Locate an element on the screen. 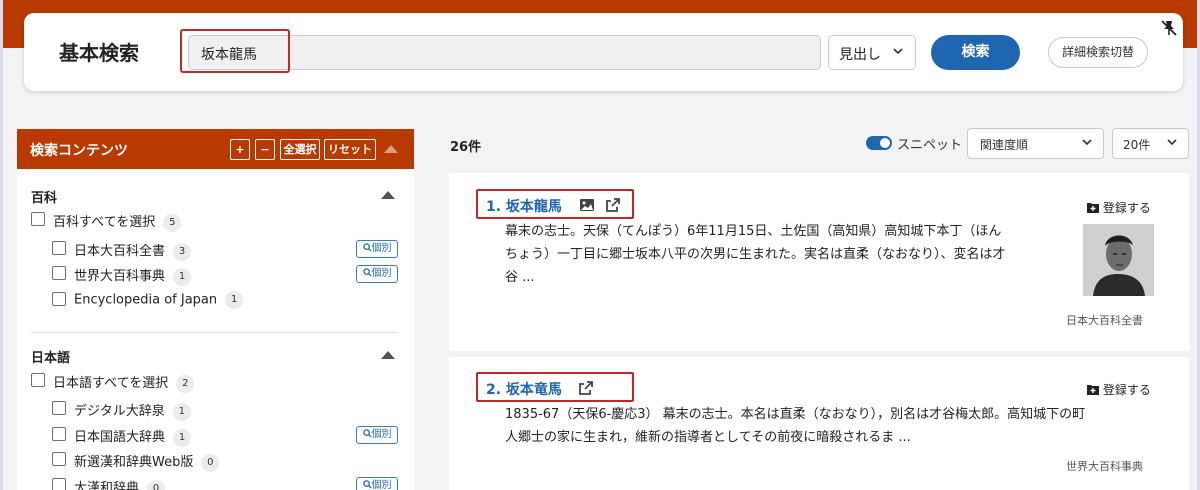 The height and width of the screenshot is (490, 1200). snippet-toggle is located at coordinates (879, 143).